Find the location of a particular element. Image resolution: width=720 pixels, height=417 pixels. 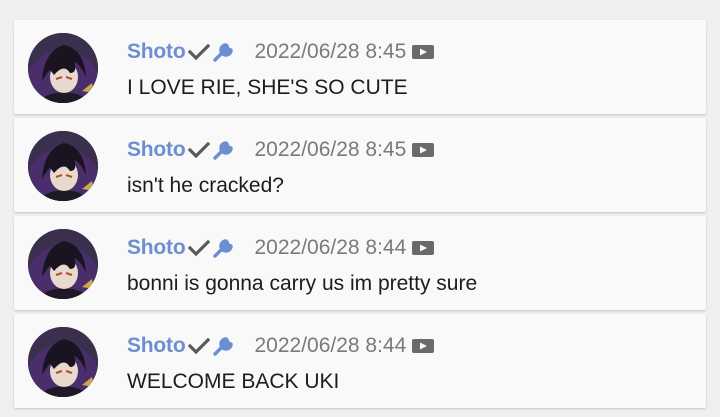

comment-message: WELCOME BACK UKI is located at coordinates (233, 381).